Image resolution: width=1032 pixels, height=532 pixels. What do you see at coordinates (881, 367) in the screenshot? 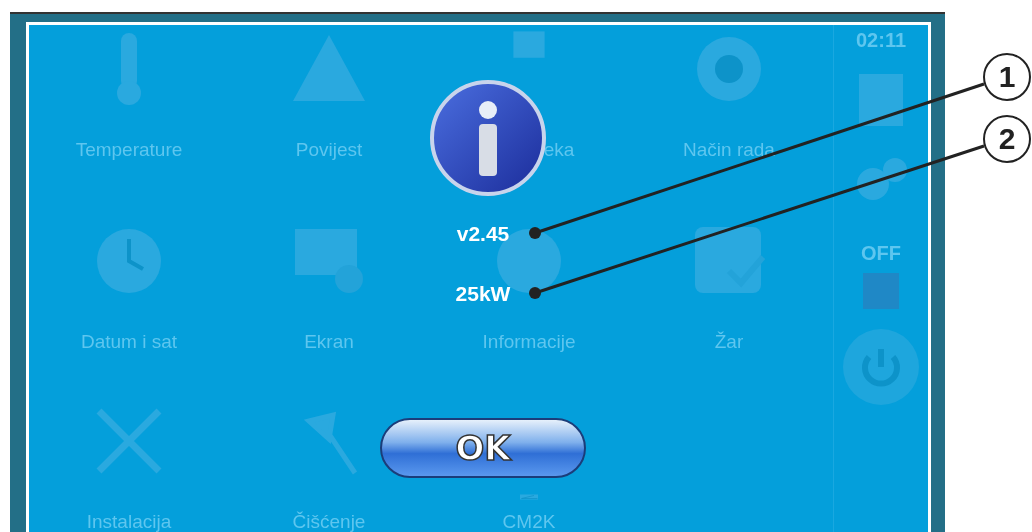
I see `power-icon` at bounding box center [881, 367].